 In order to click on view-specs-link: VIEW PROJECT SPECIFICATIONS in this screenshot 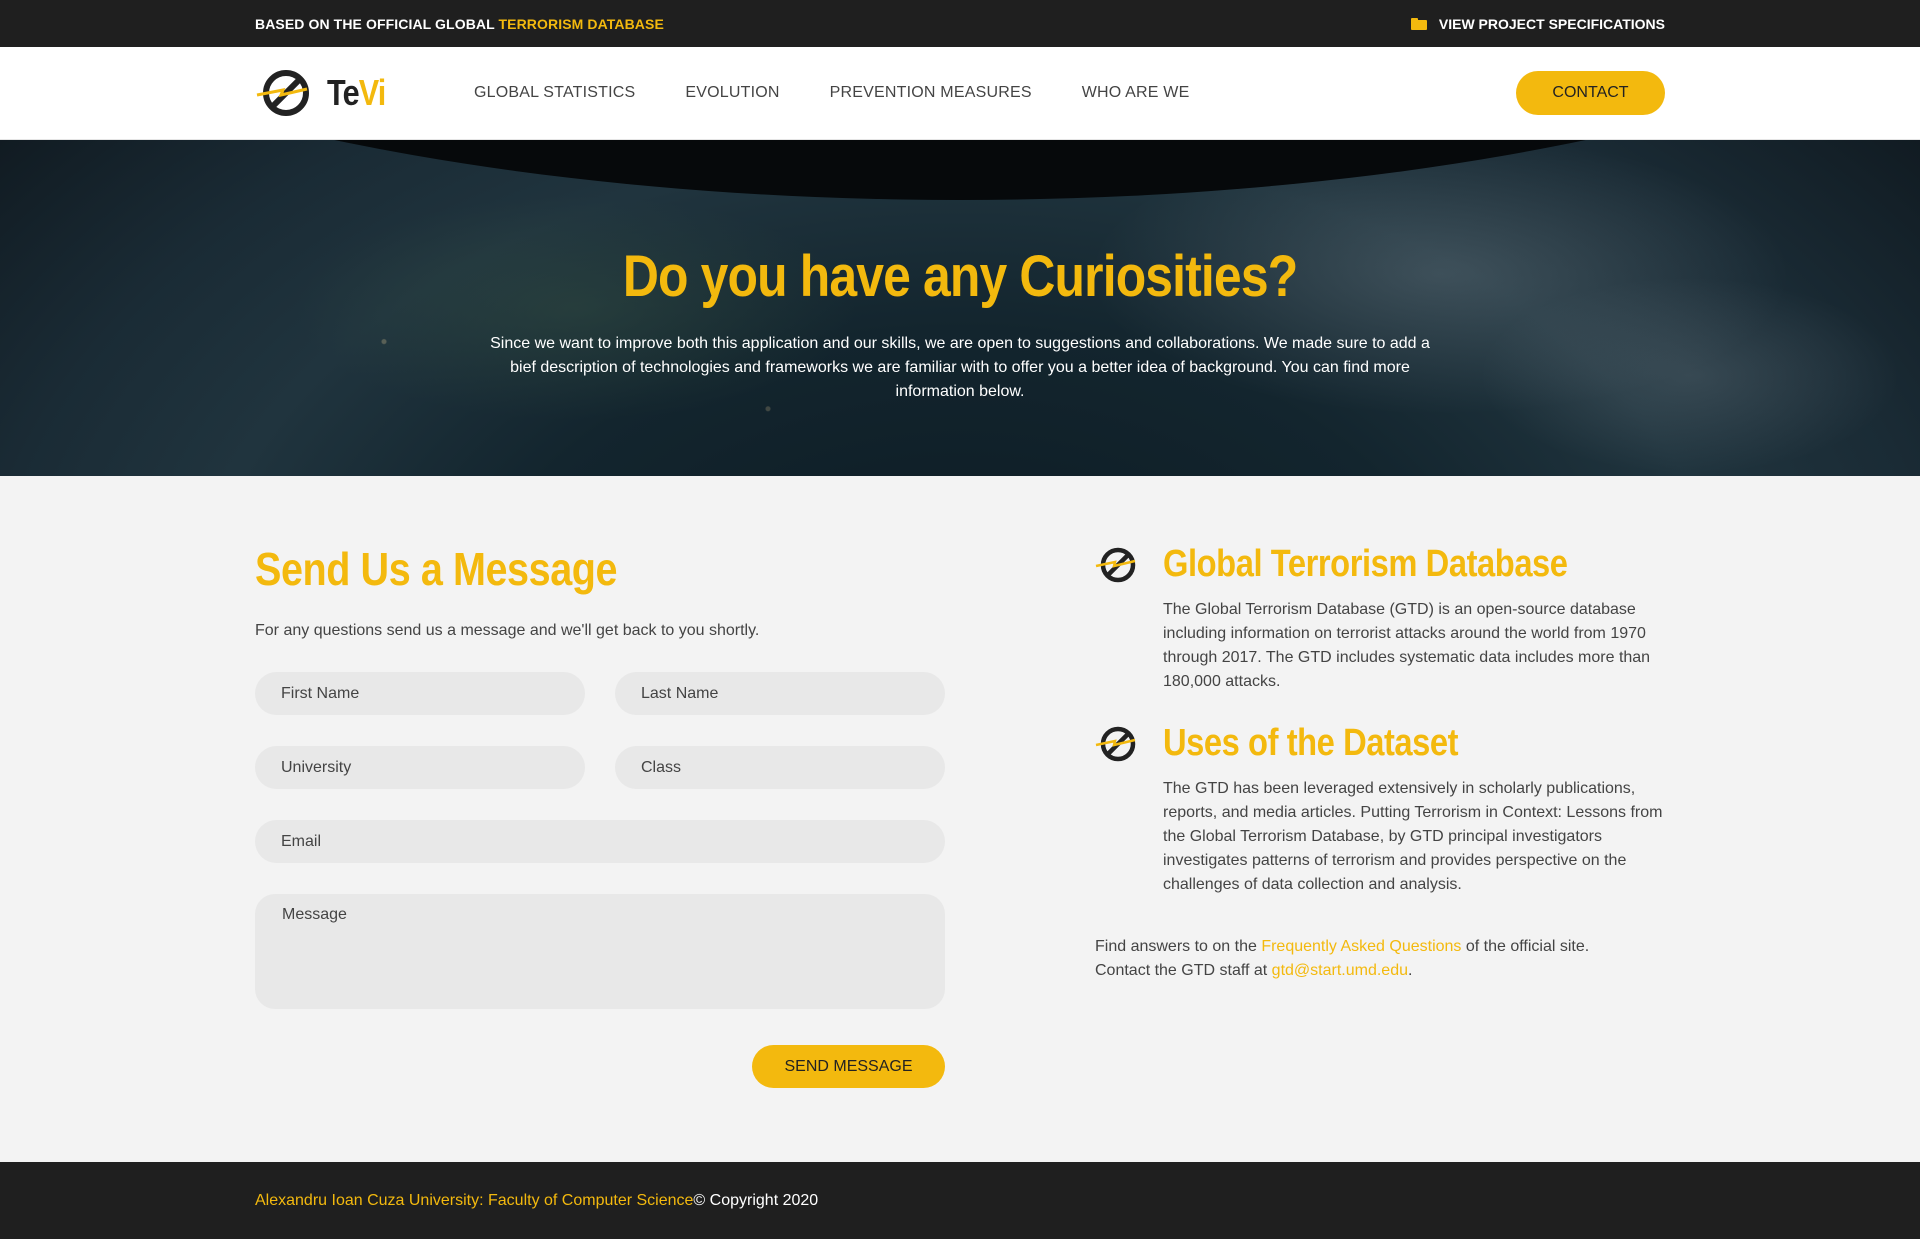, I will do `click(1537, 23)`.